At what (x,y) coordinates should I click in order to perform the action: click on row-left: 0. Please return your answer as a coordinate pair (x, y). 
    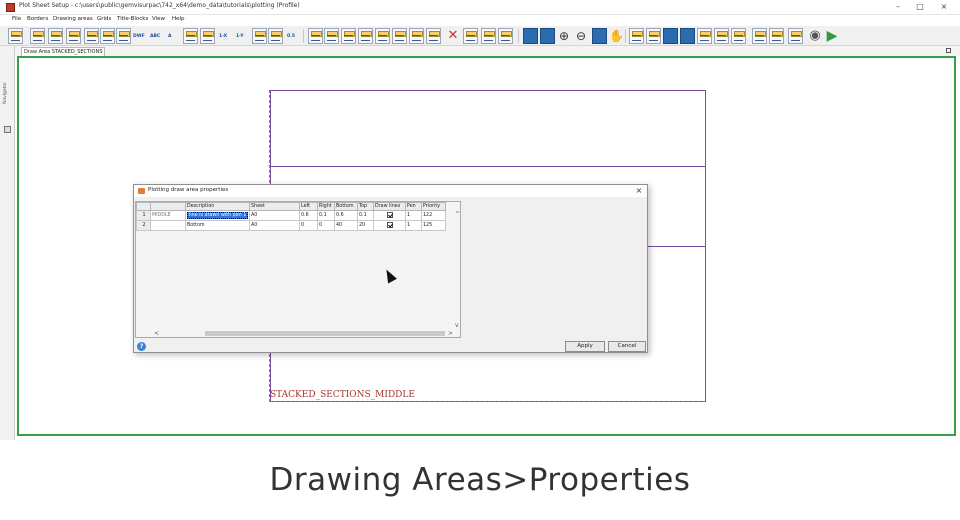
    Looking at the image, I should click on (308, 225).